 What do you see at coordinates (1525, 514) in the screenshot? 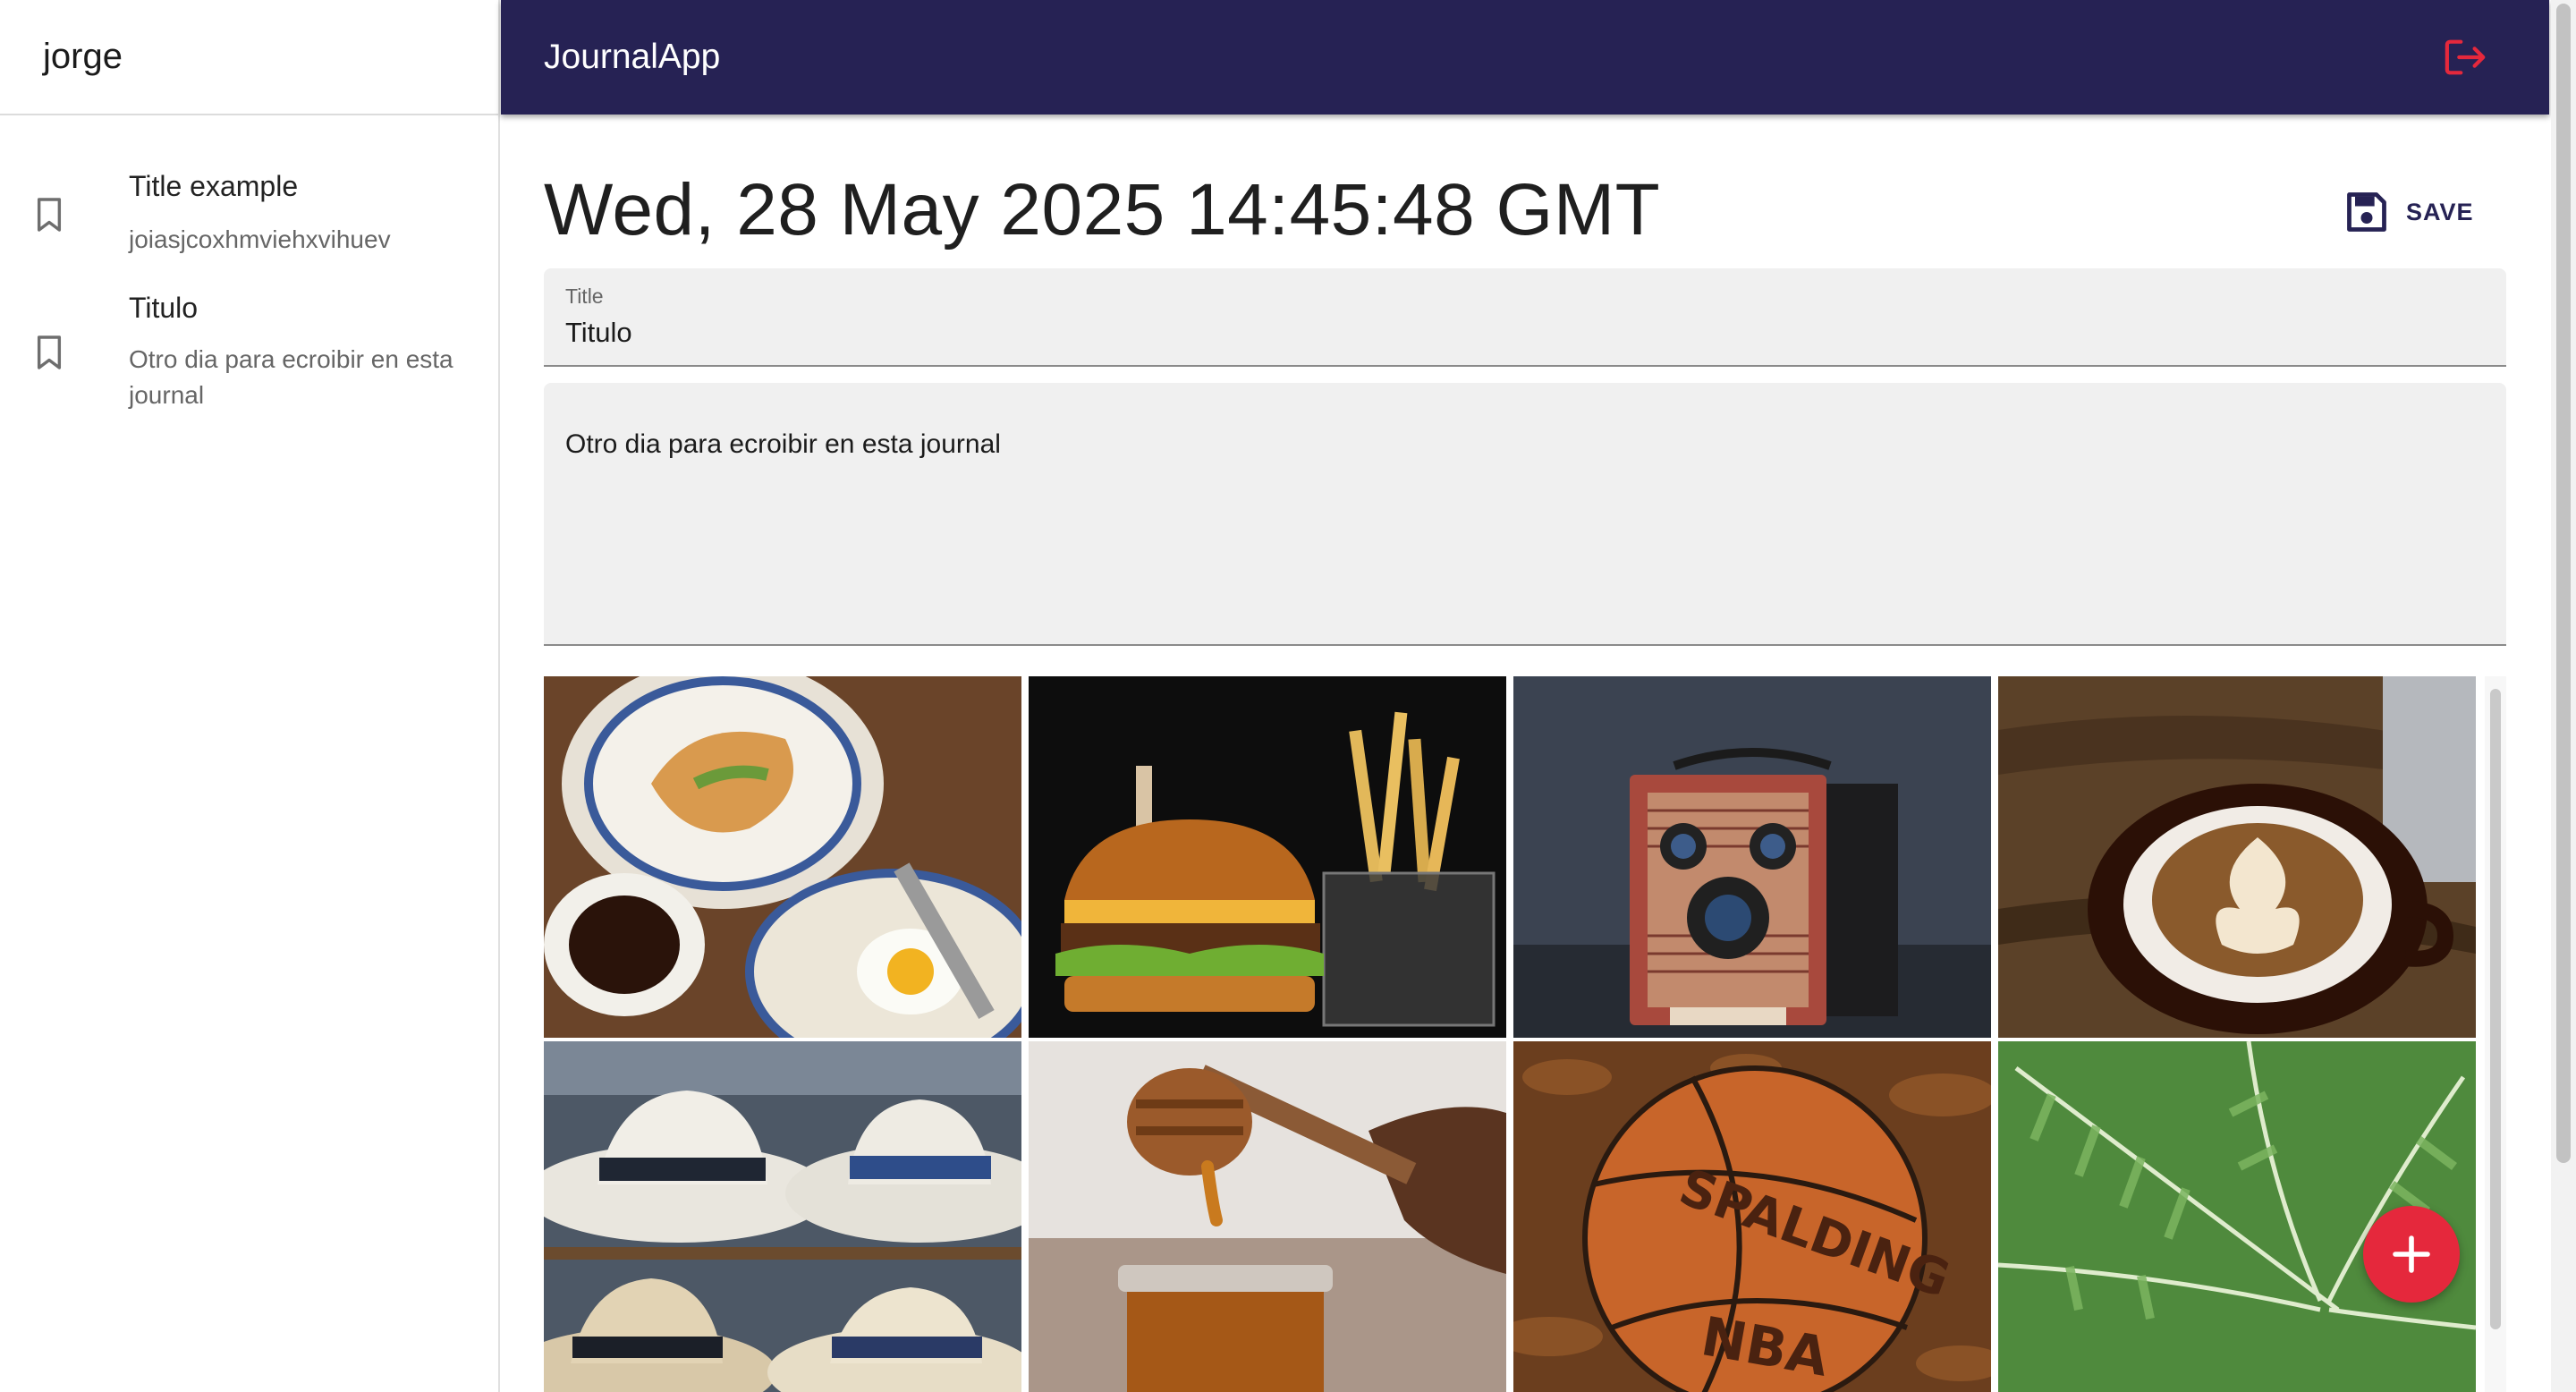
I see `body-field: Otro dia para ecroibir en esta journal` at bounding box center [1525, 514].